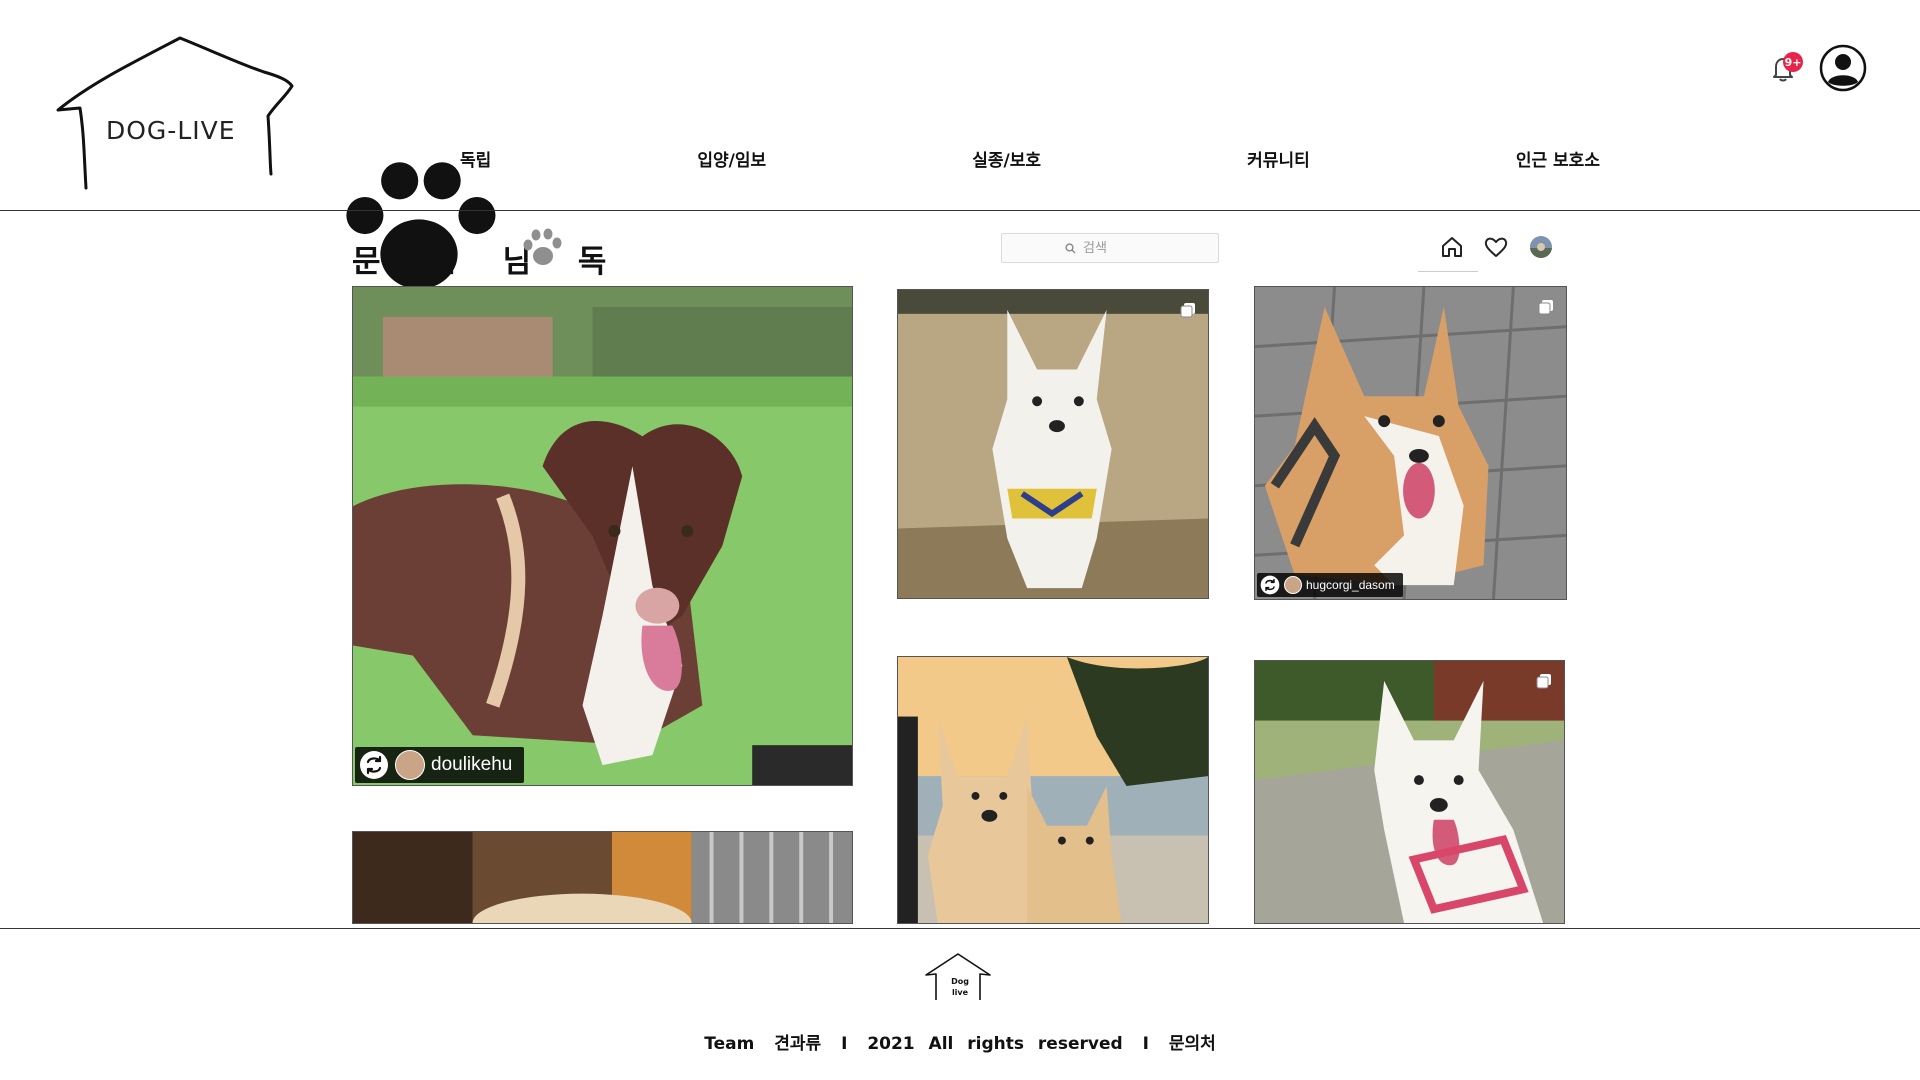  I want to click on page-title: 문 신 님 독, so click(488, 262).